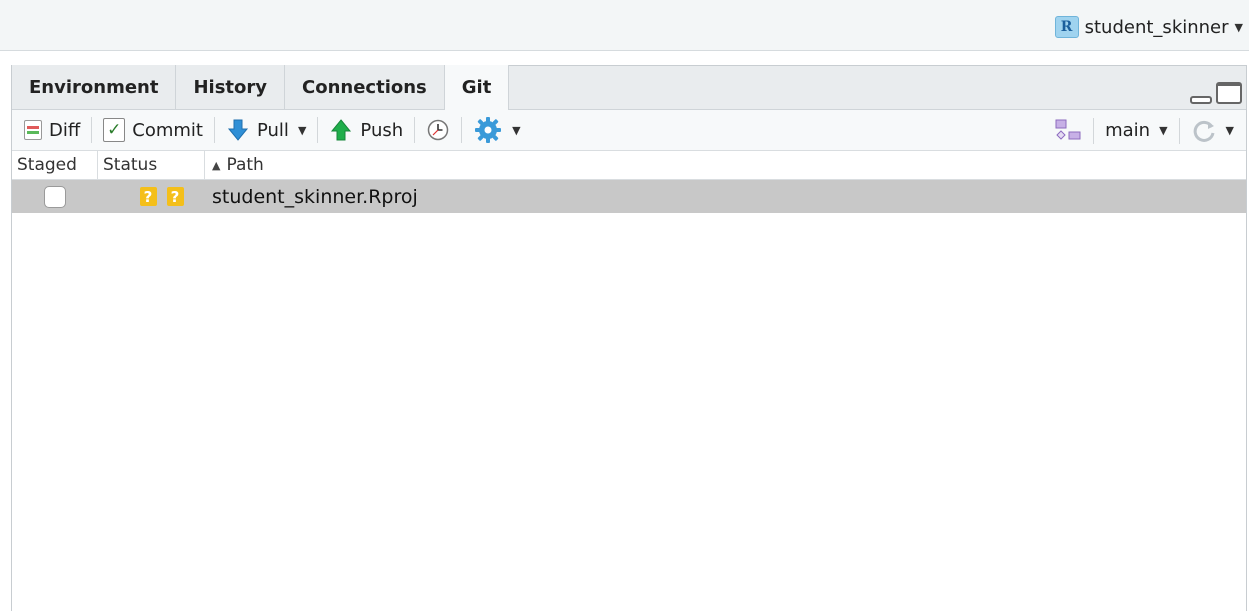 This screenshot has height=611, width=1249. What do you see at coordinates (272, 130) in the screenshot?
I see `pull-label: Pull` at bounding box center [272, 130].